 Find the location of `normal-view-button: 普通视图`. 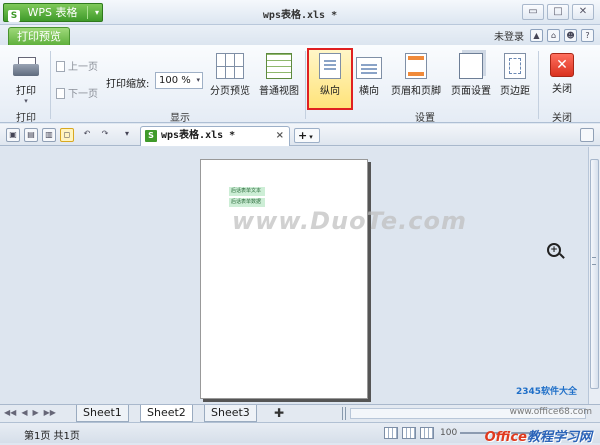

normal-view-button: 普通视图 is located at coordinates (279, 75).